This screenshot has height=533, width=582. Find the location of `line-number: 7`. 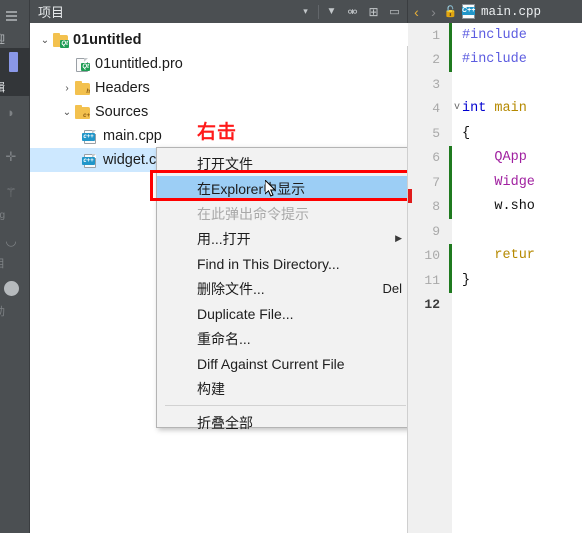

line-number: 7 is located at coordinates (436, 182).